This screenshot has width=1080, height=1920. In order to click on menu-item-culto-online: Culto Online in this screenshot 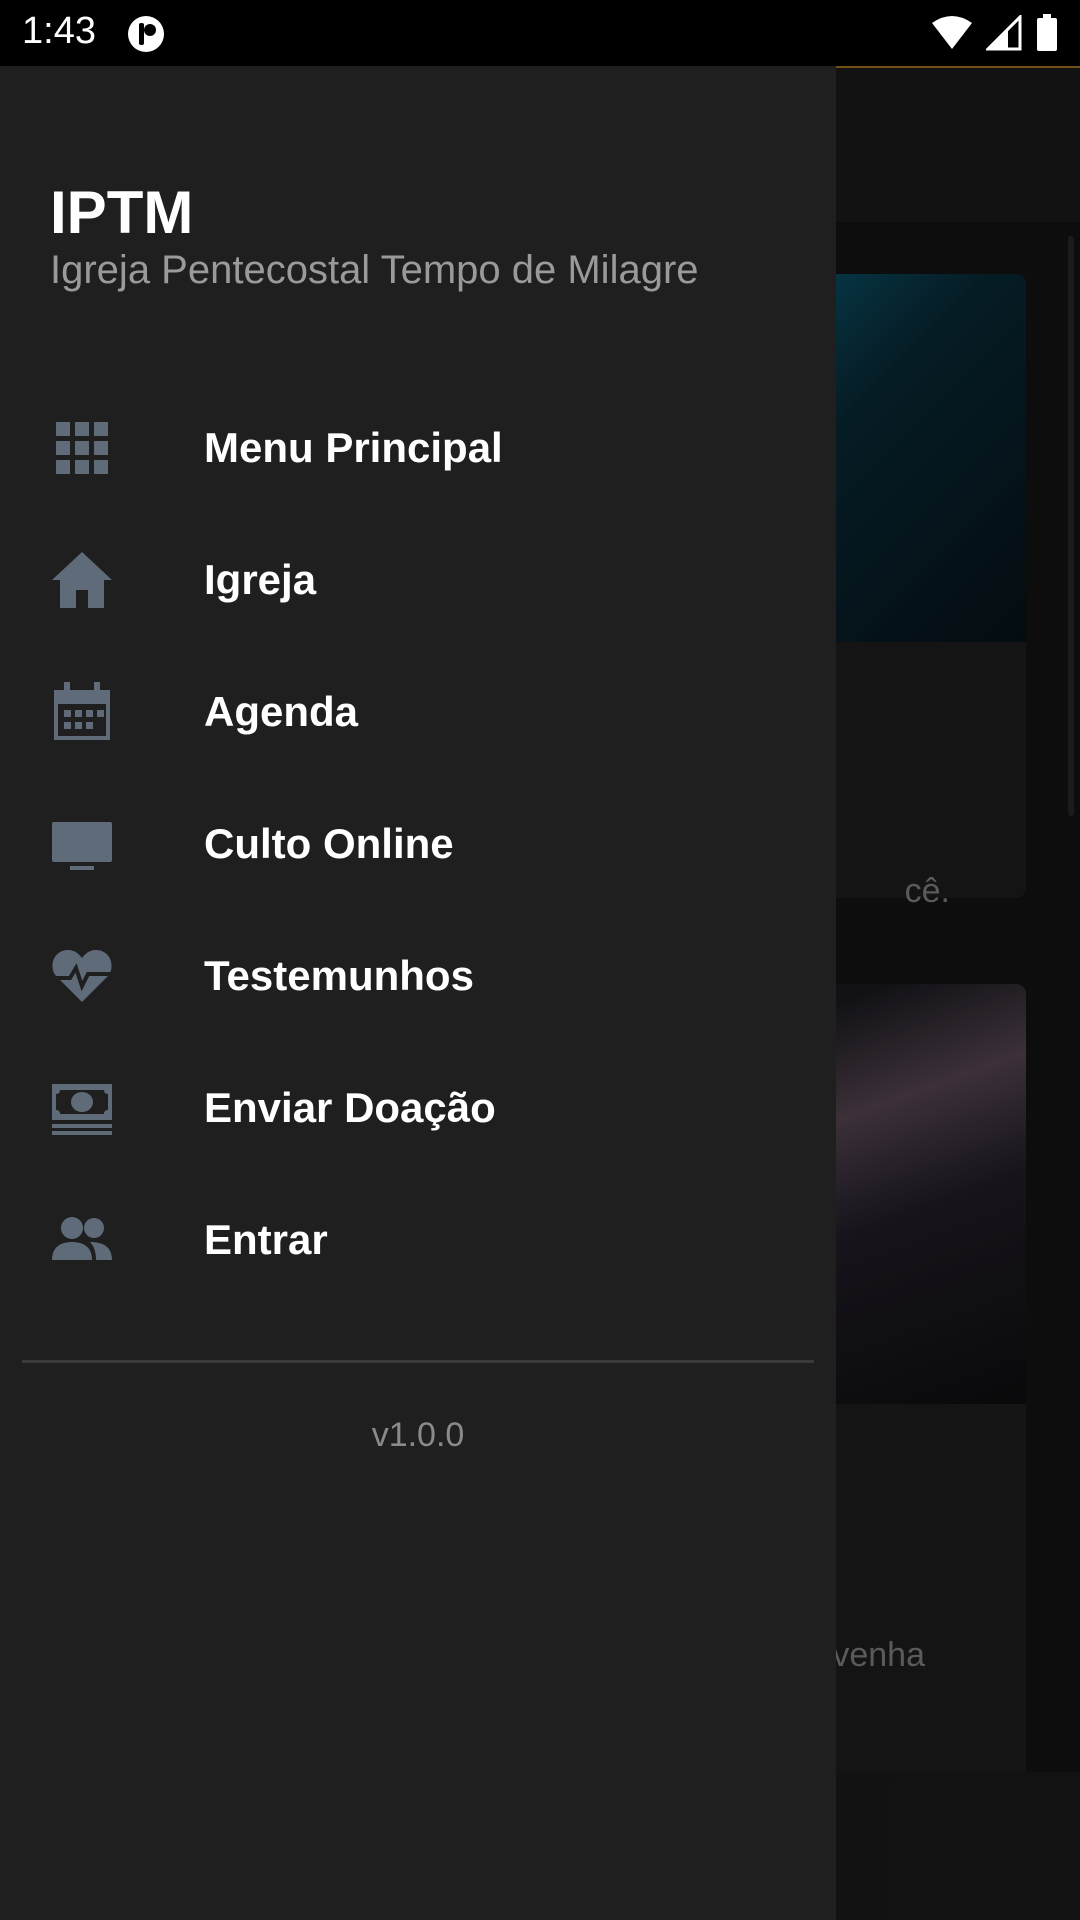, I will do `click(418, 844)`.